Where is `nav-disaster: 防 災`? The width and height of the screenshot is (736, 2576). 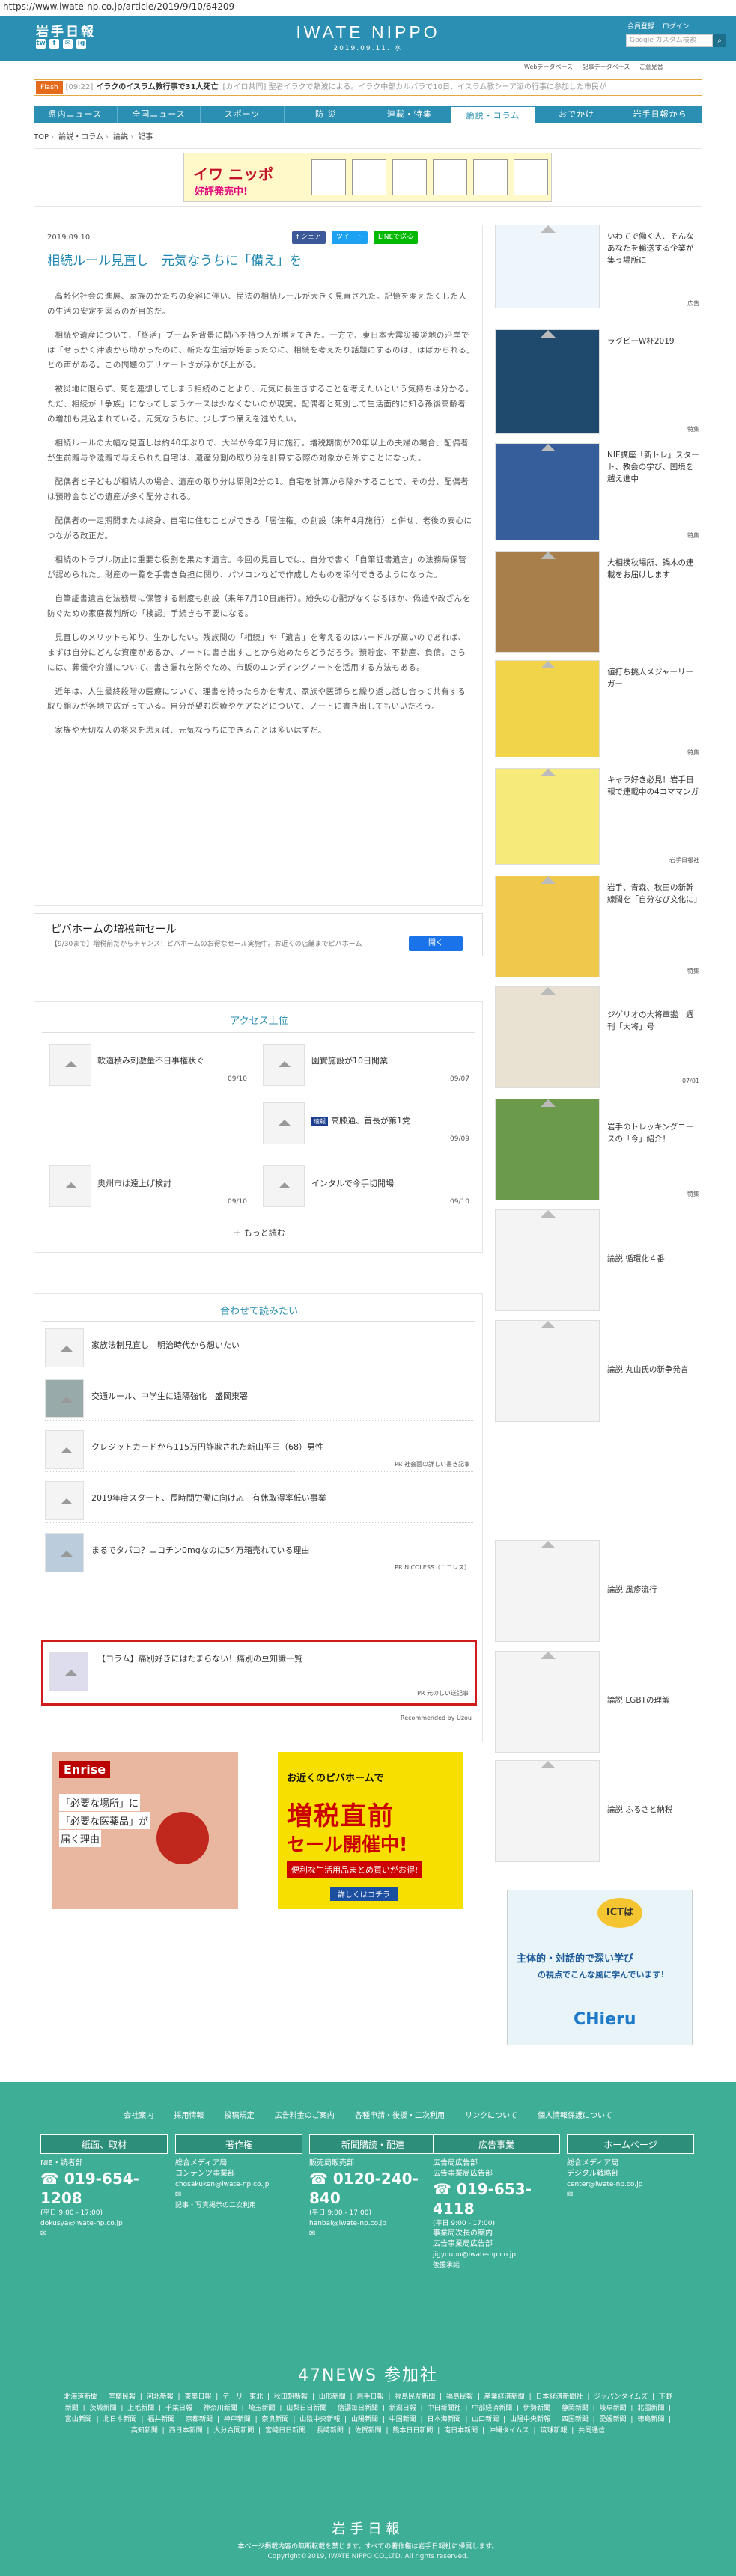 nav-disaster: 防 災 is located at coordinates (326, 115).